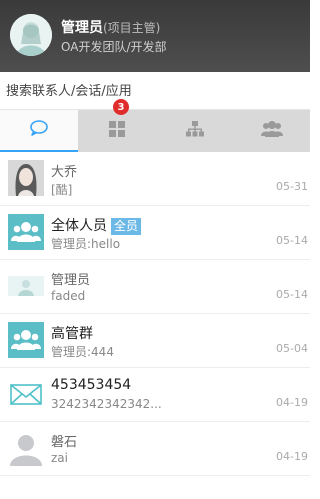  Describe the element at coordinates (26, 448) in the screenshot. I see `person-icon` at that location.